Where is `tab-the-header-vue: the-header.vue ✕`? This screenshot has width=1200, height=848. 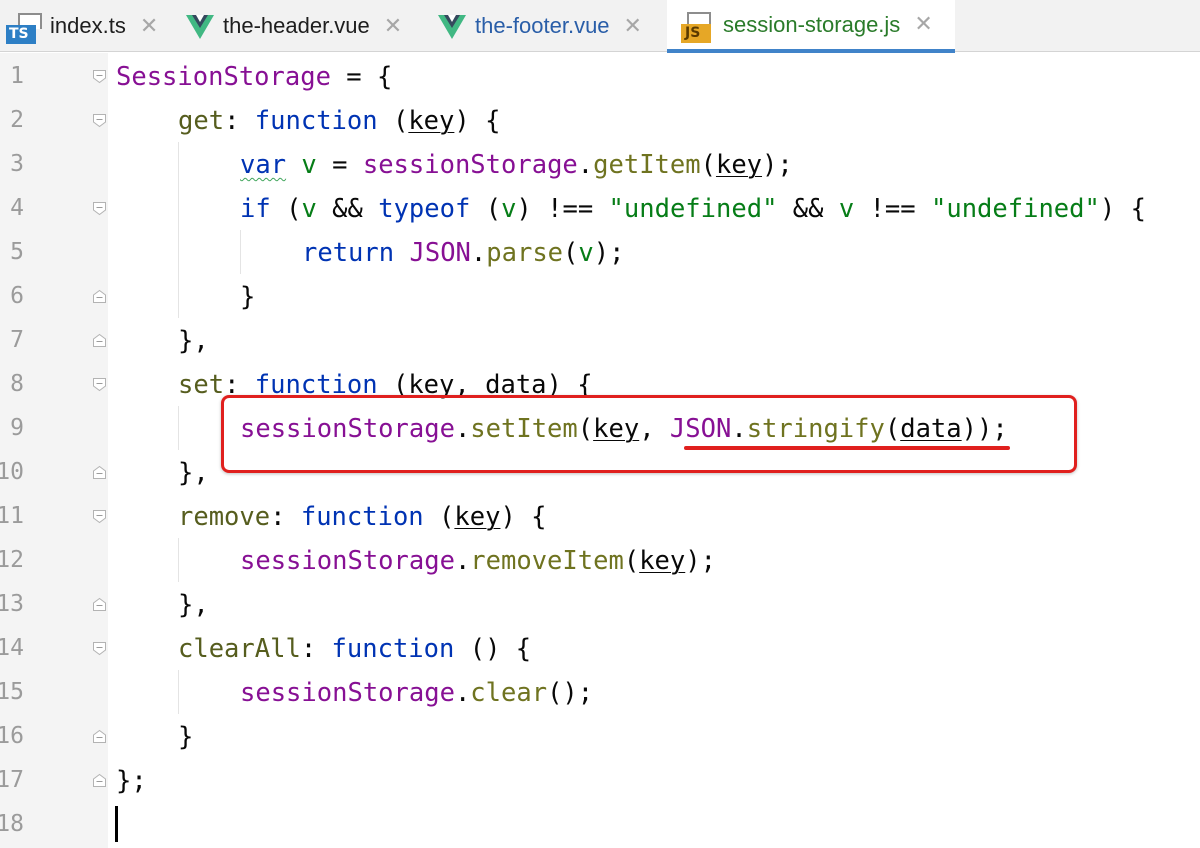
tab-the-header-vue: the-header.vue ✕ is located at coordinates (305, 26).